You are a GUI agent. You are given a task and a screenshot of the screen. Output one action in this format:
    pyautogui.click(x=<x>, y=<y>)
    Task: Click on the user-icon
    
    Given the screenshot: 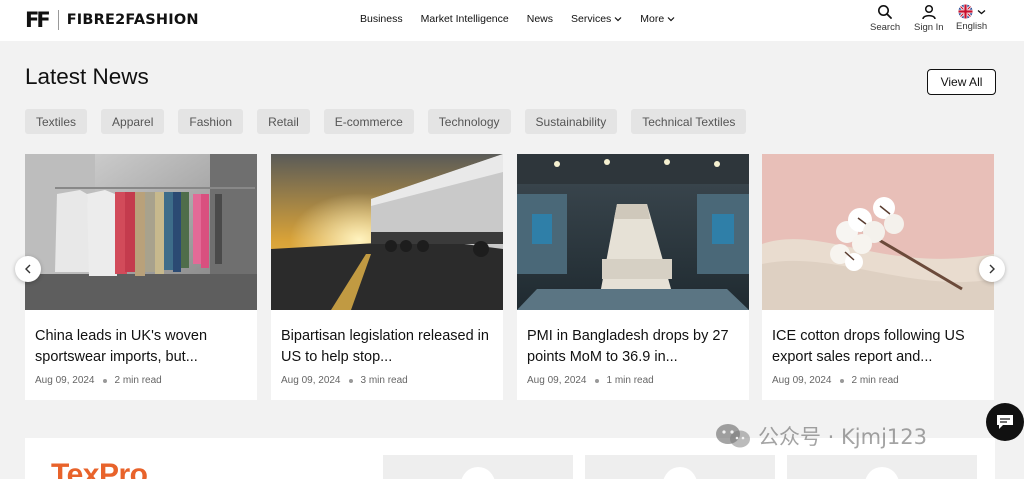 What is the action you would take?
    pyautogui.click(x=929, y=12)
    